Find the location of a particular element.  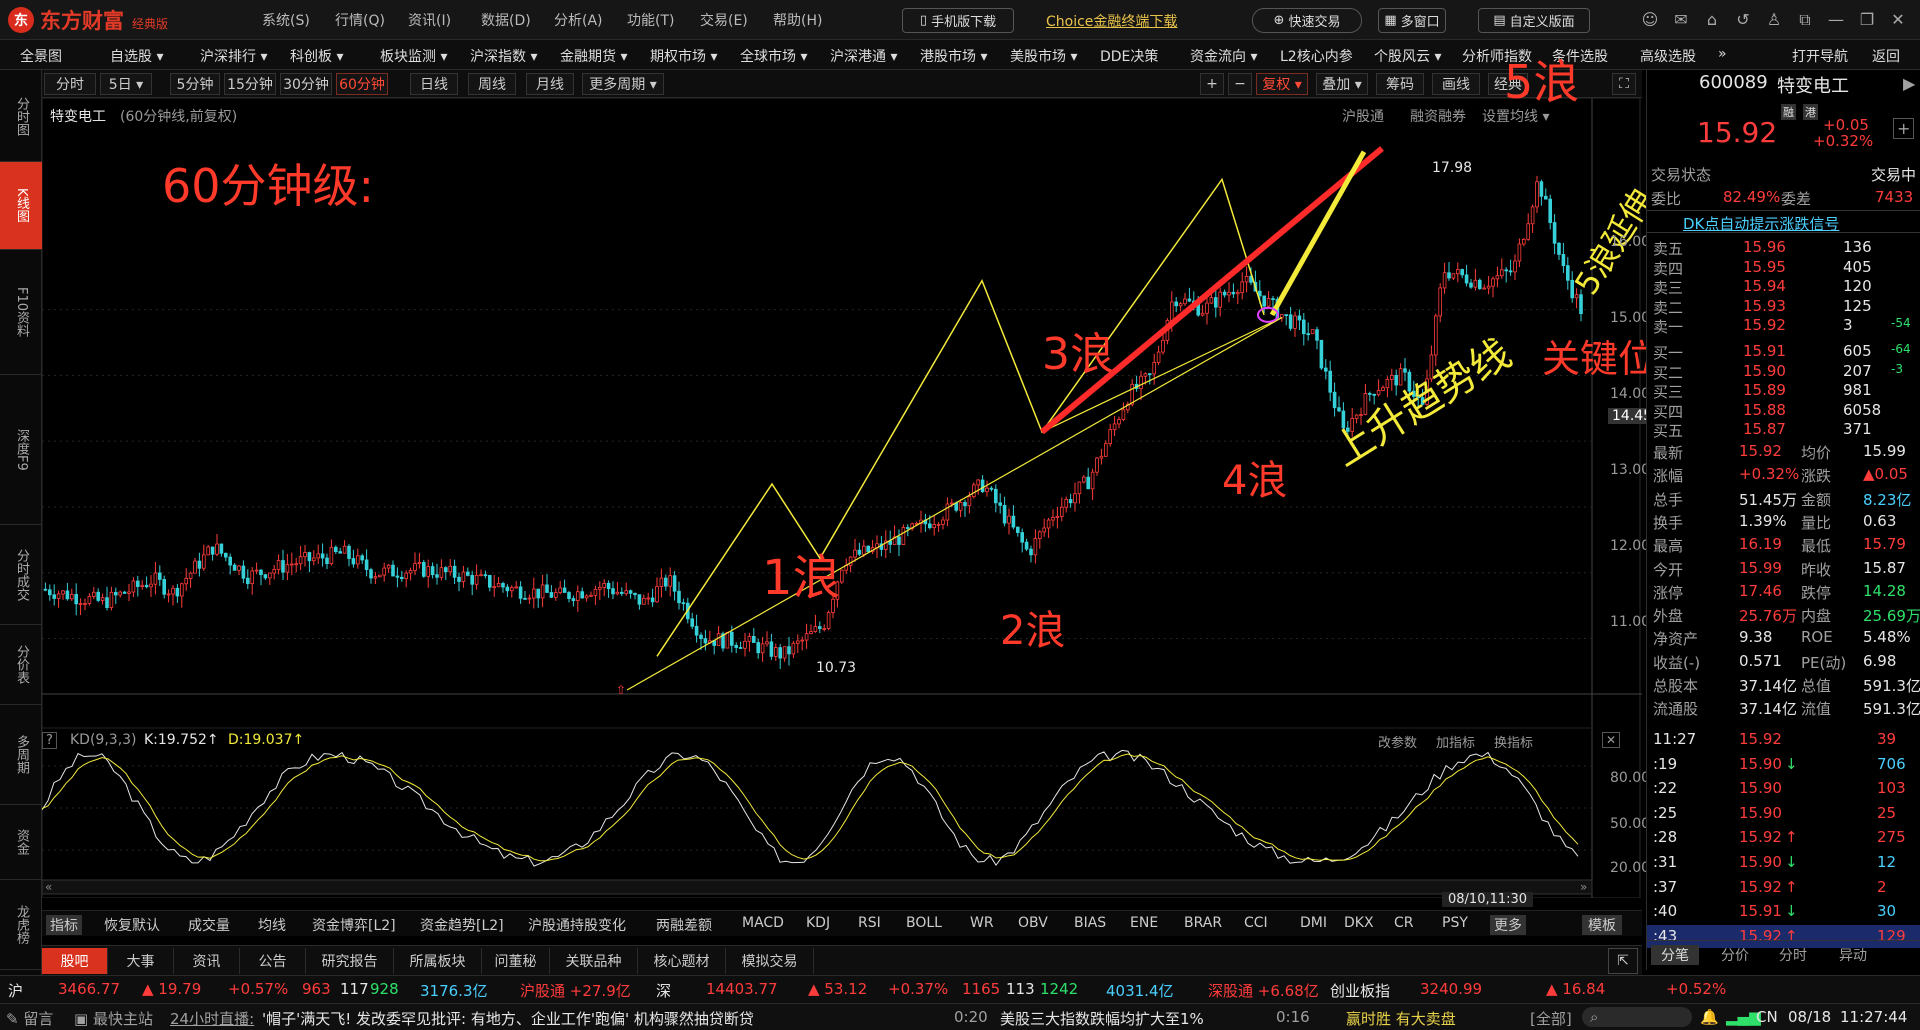

ind-more: 更多 is located at coordinates (1508, 925).